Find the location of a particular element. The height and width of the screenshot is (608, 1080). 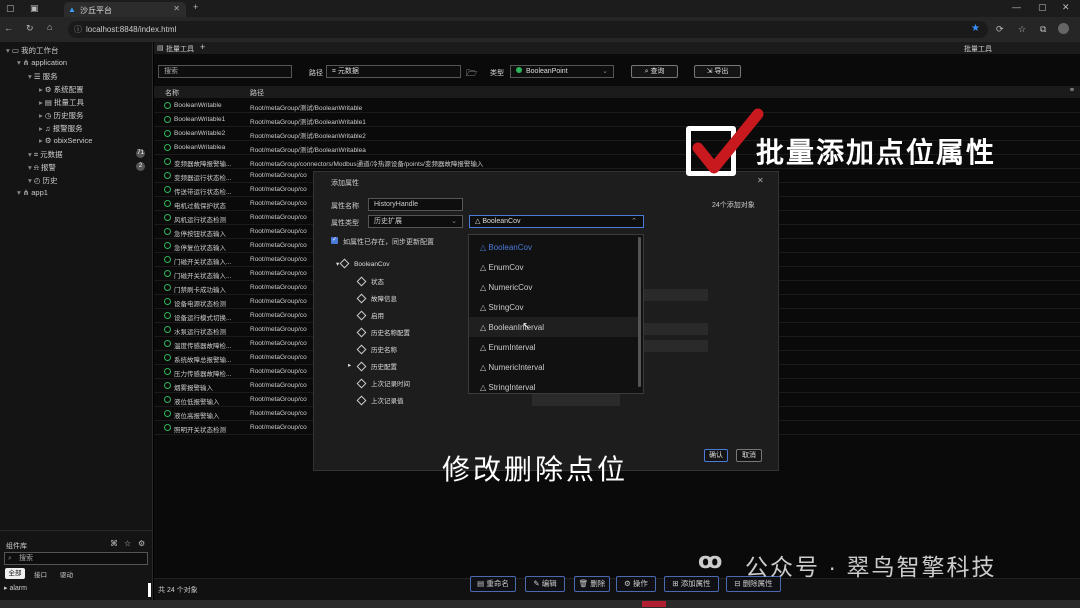

sidebar-item: ▾ ◴ 历史 is located at coordinates (29, 181).